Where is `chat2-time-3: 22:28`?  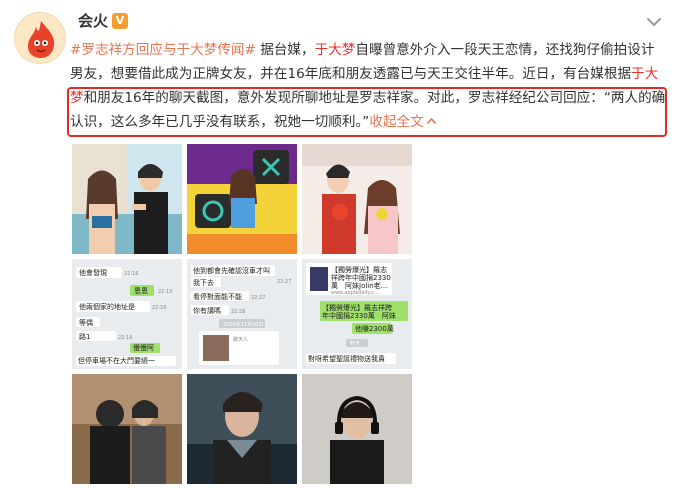 chat2-time-3: 22:28 is located at coordinates (238, 312).